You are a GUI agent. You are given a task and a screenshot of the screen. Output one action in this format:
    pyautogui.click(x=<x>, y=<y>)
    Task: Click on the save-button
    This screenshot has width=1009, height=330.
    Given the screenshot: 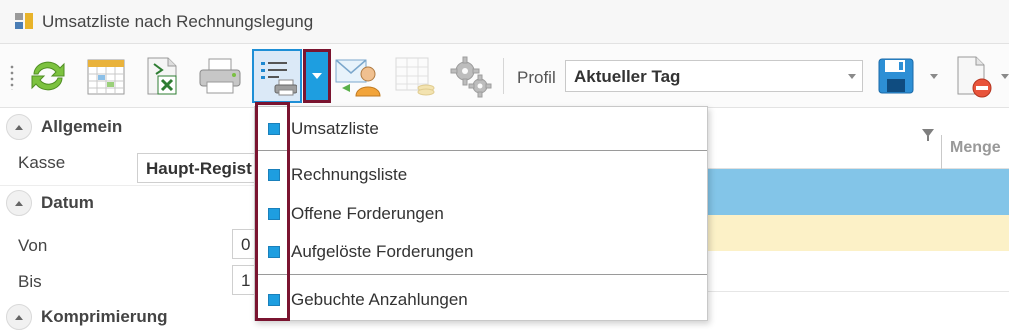 What is the action you would take?
    pyautogui.click(x=896, y=76)
    